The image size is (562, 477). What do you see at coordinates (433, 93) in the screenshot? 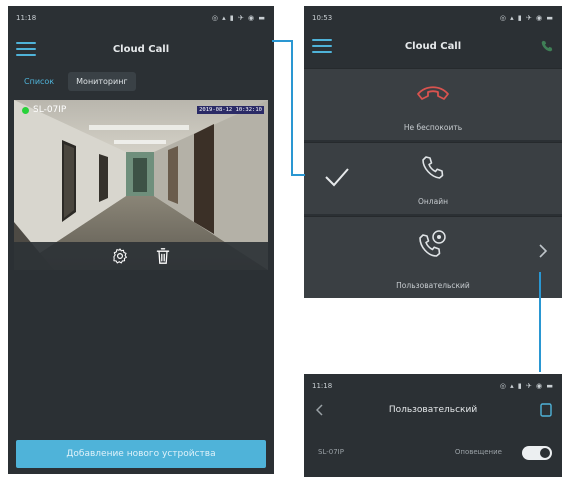
I see `phone-hangup-icon` at bounding box center [433, 93].